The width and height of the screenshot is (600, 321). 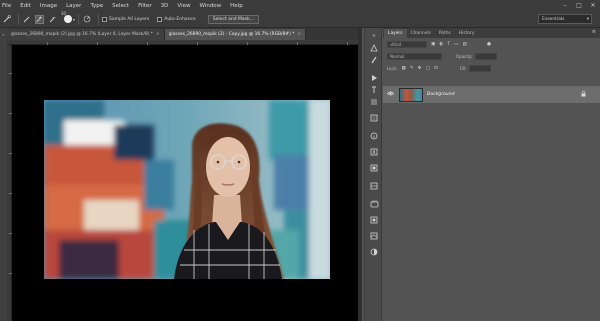 I want to click on tab-layers: Layers, so click(x=395, y=33).